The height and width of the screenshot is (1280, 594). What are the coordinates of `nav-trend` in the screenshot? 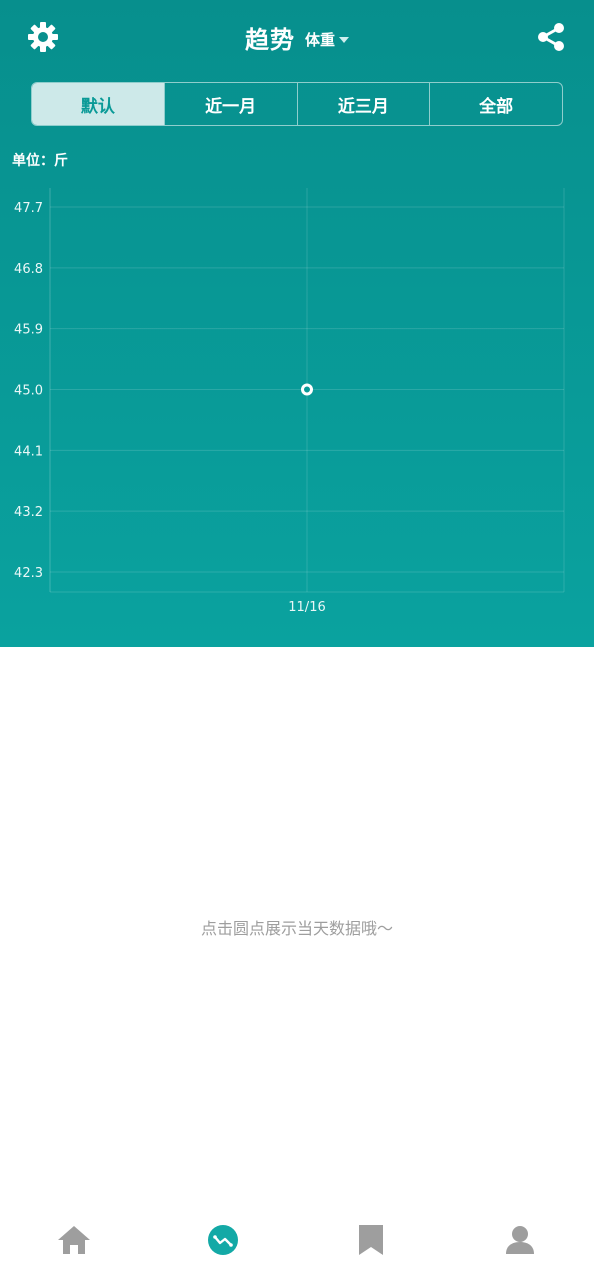 It's located at (223, 1240).